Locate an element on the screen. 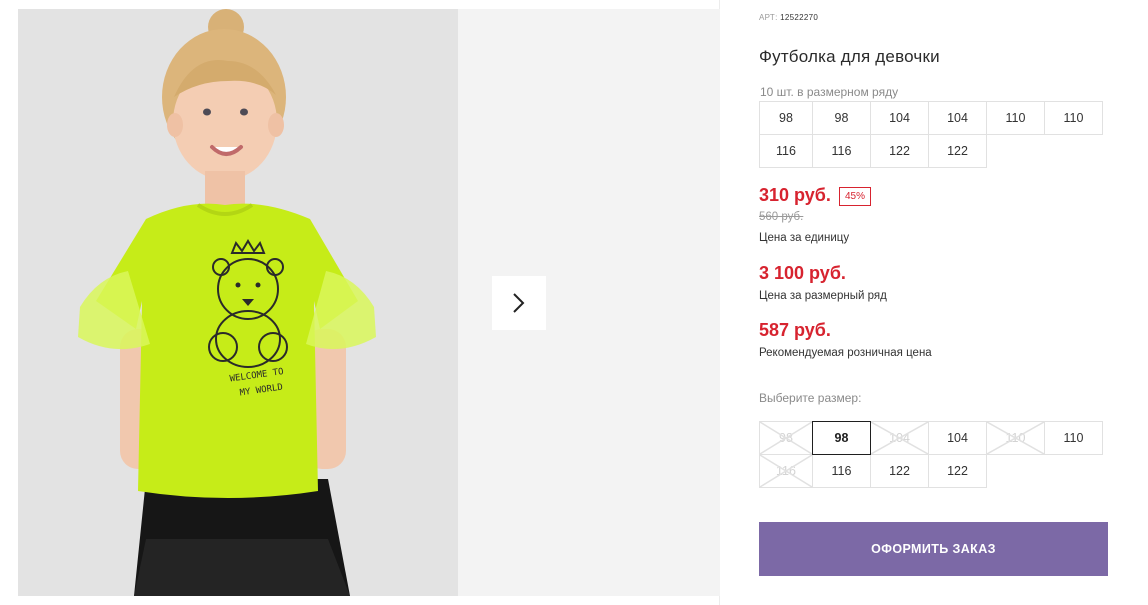  gallery-next-button is located at coordinates (519, 303).